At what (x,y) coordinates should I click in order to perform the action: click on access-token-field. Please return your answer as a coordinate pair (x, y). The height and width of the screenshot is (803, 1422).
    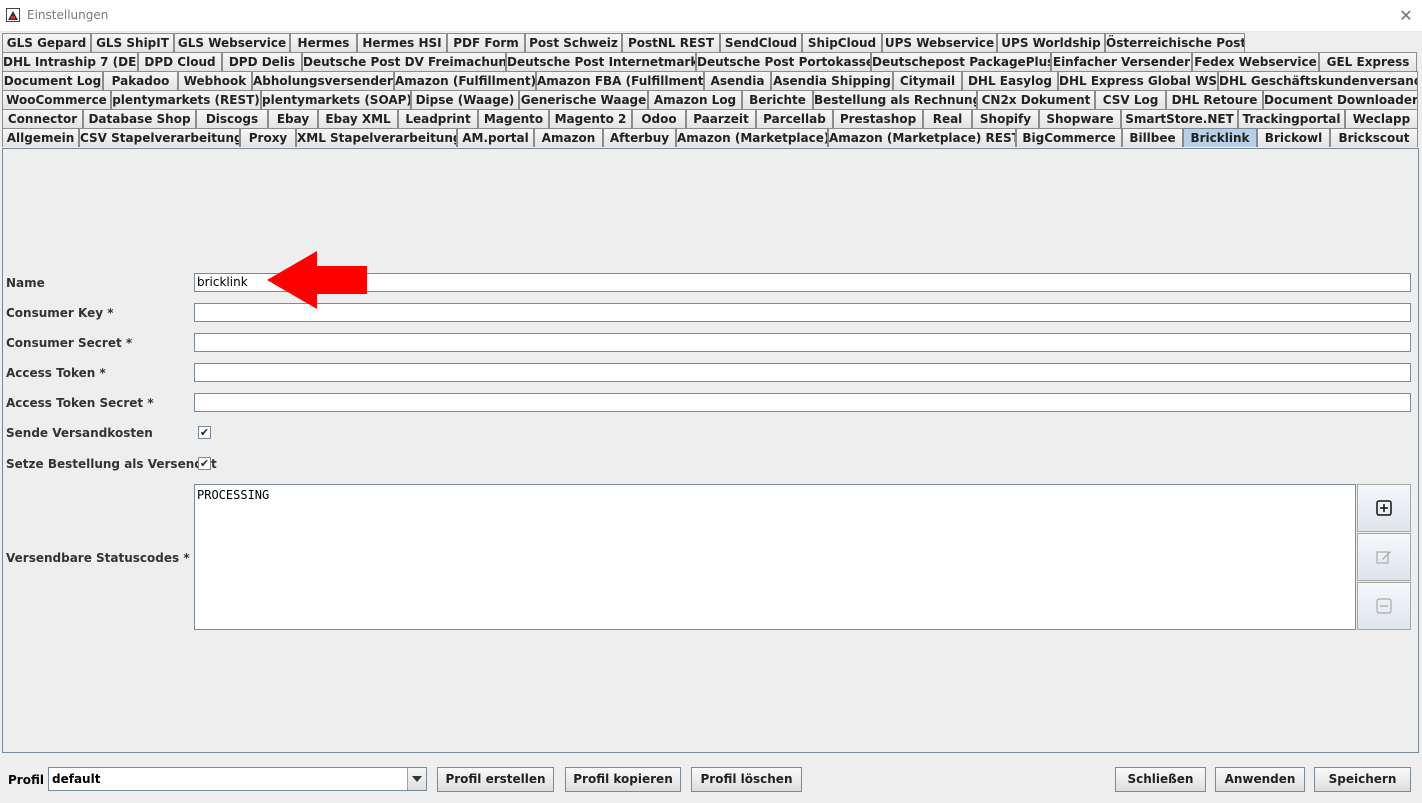
    Looking at the image, I should click on (802, 372).